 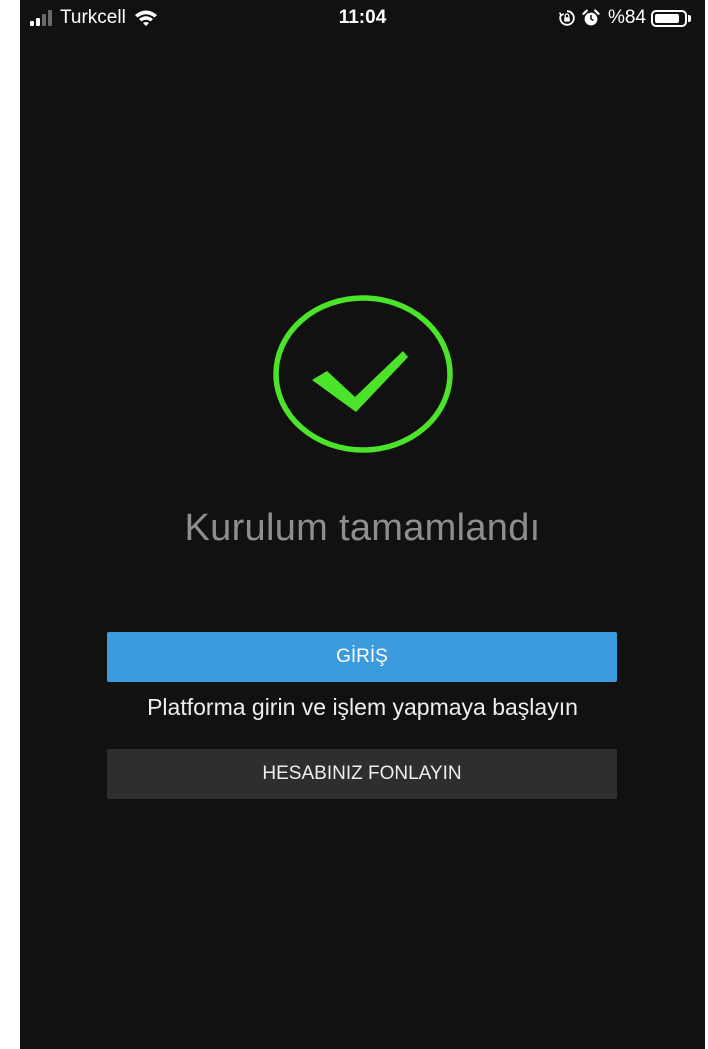 What do you see at coordinates (591, 17) in the screenshot?
I see `alarm-icon` at bounding box center [591, 17].